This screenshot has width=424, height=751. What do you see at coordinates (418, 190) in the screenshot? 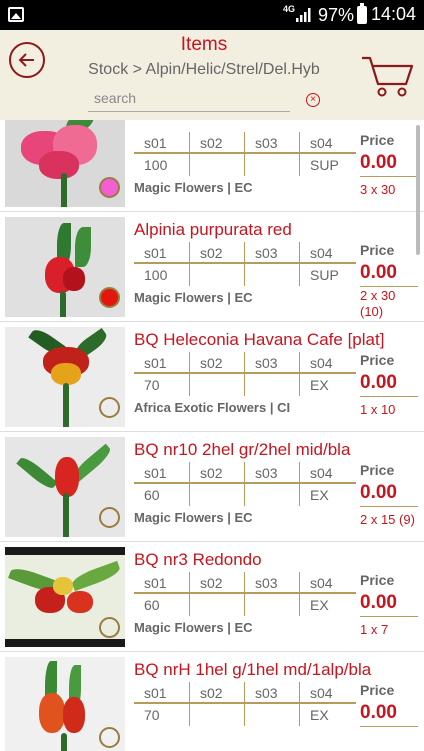
I see `scrollbar` at bounding box center [418, 190].